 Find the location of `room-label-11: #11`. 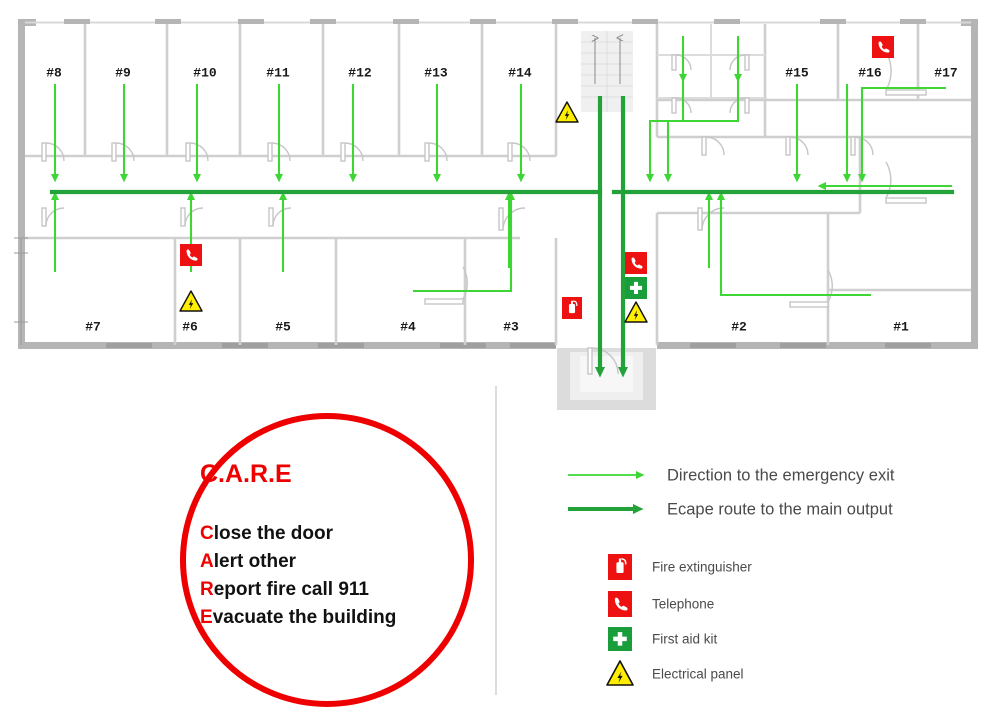

room-label-11: #11 is located at coordinates (278, 72).